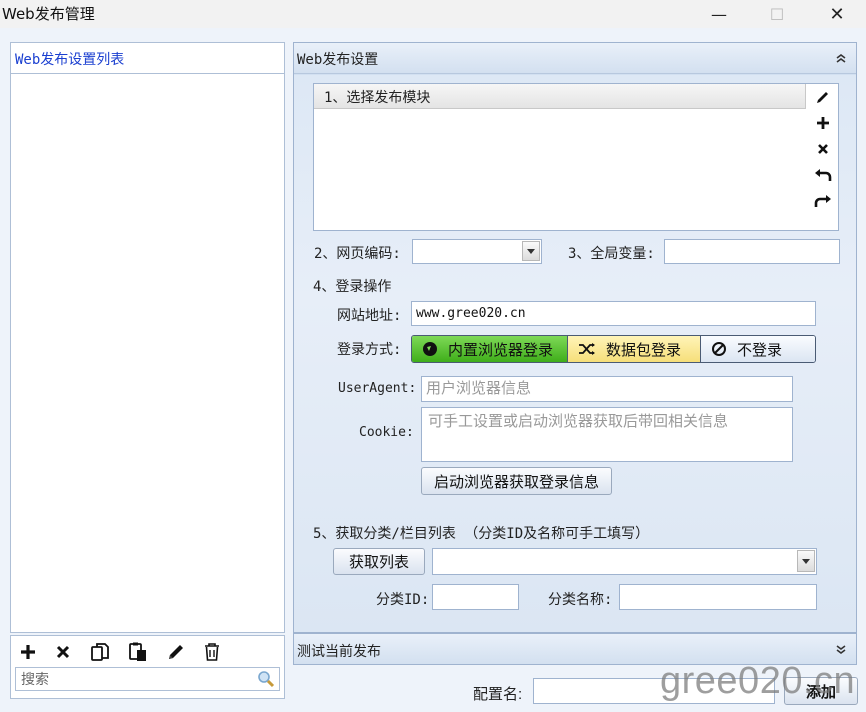 This screenshot has width=866, height=712. I want to click on useragent-input, so click(607, 389).